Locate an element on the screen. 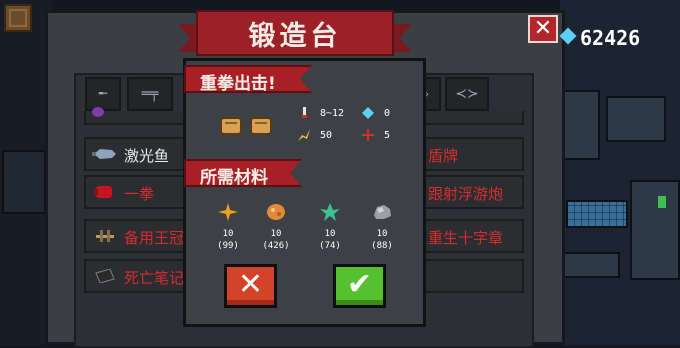  list-item: 盾牌 is located at coordinates (471, 154).